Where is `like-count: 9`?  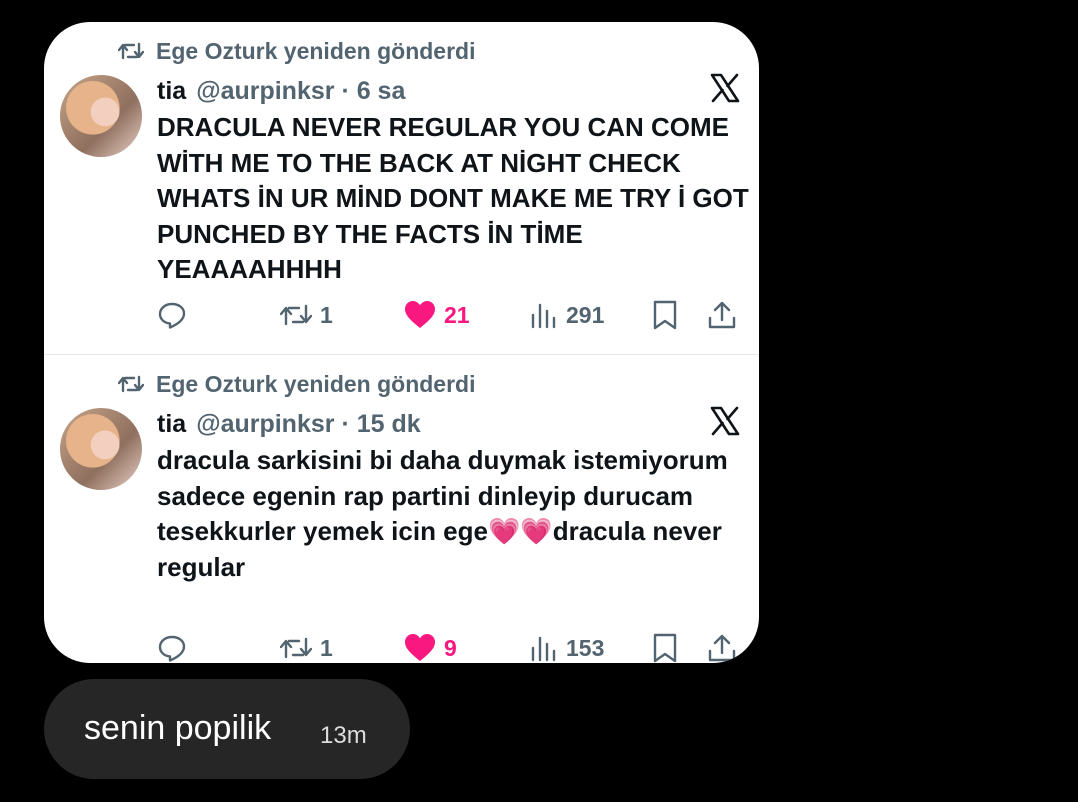
like-count: 9 is located at coordinates (450, 647).